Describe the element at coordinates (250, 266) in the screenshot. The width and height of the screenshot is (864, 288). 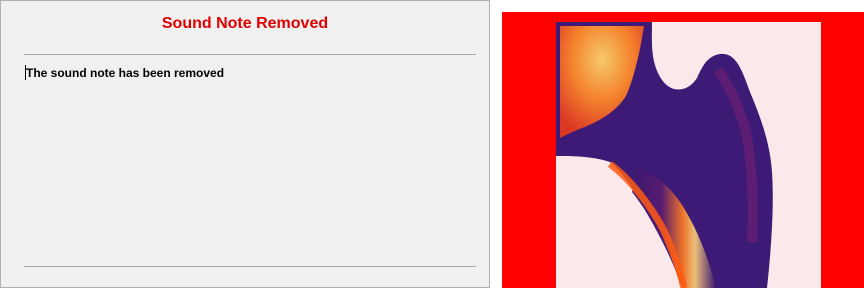
I see `divider-bottom` at that location.